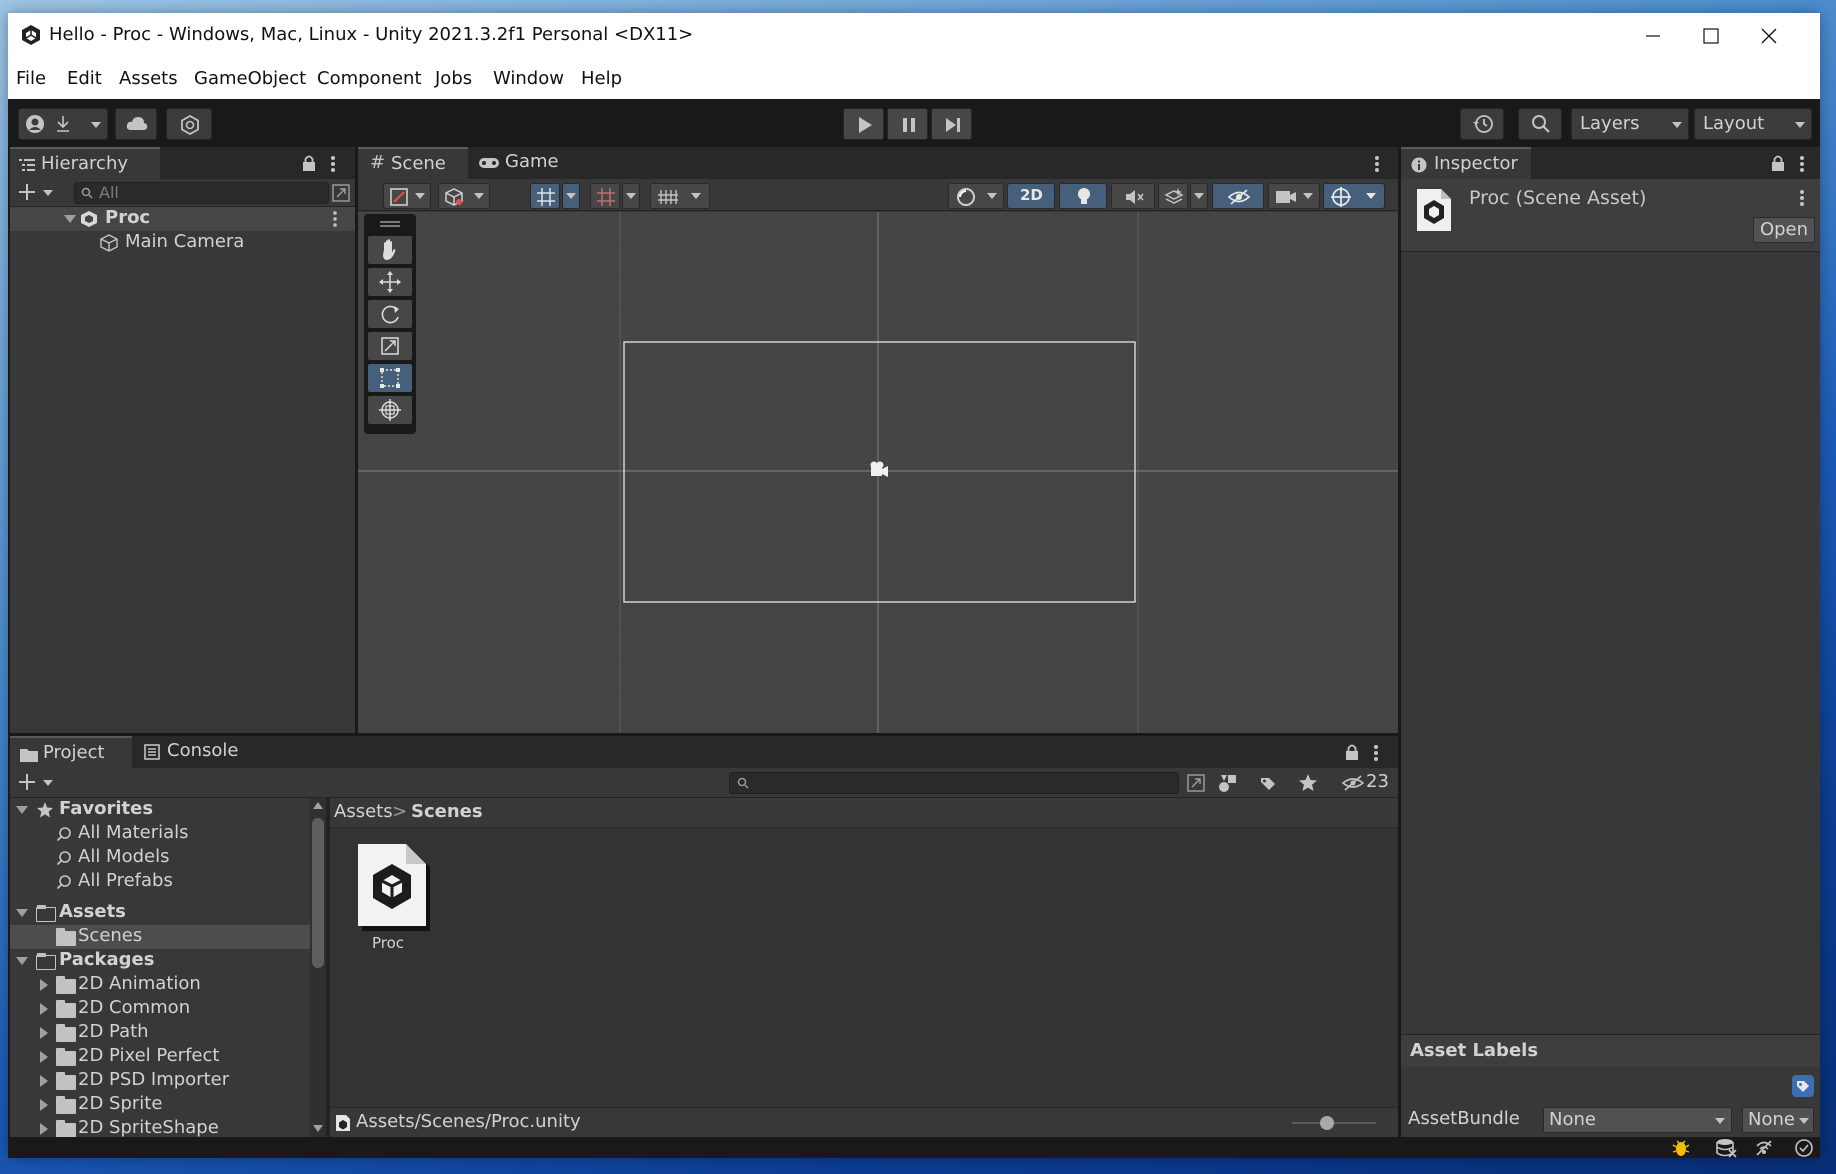 This screenshot has width=1836, height=1174. Describe the element at coordinates (390, 410) in the screenshot. I see `transform-tool-icon` at that location.